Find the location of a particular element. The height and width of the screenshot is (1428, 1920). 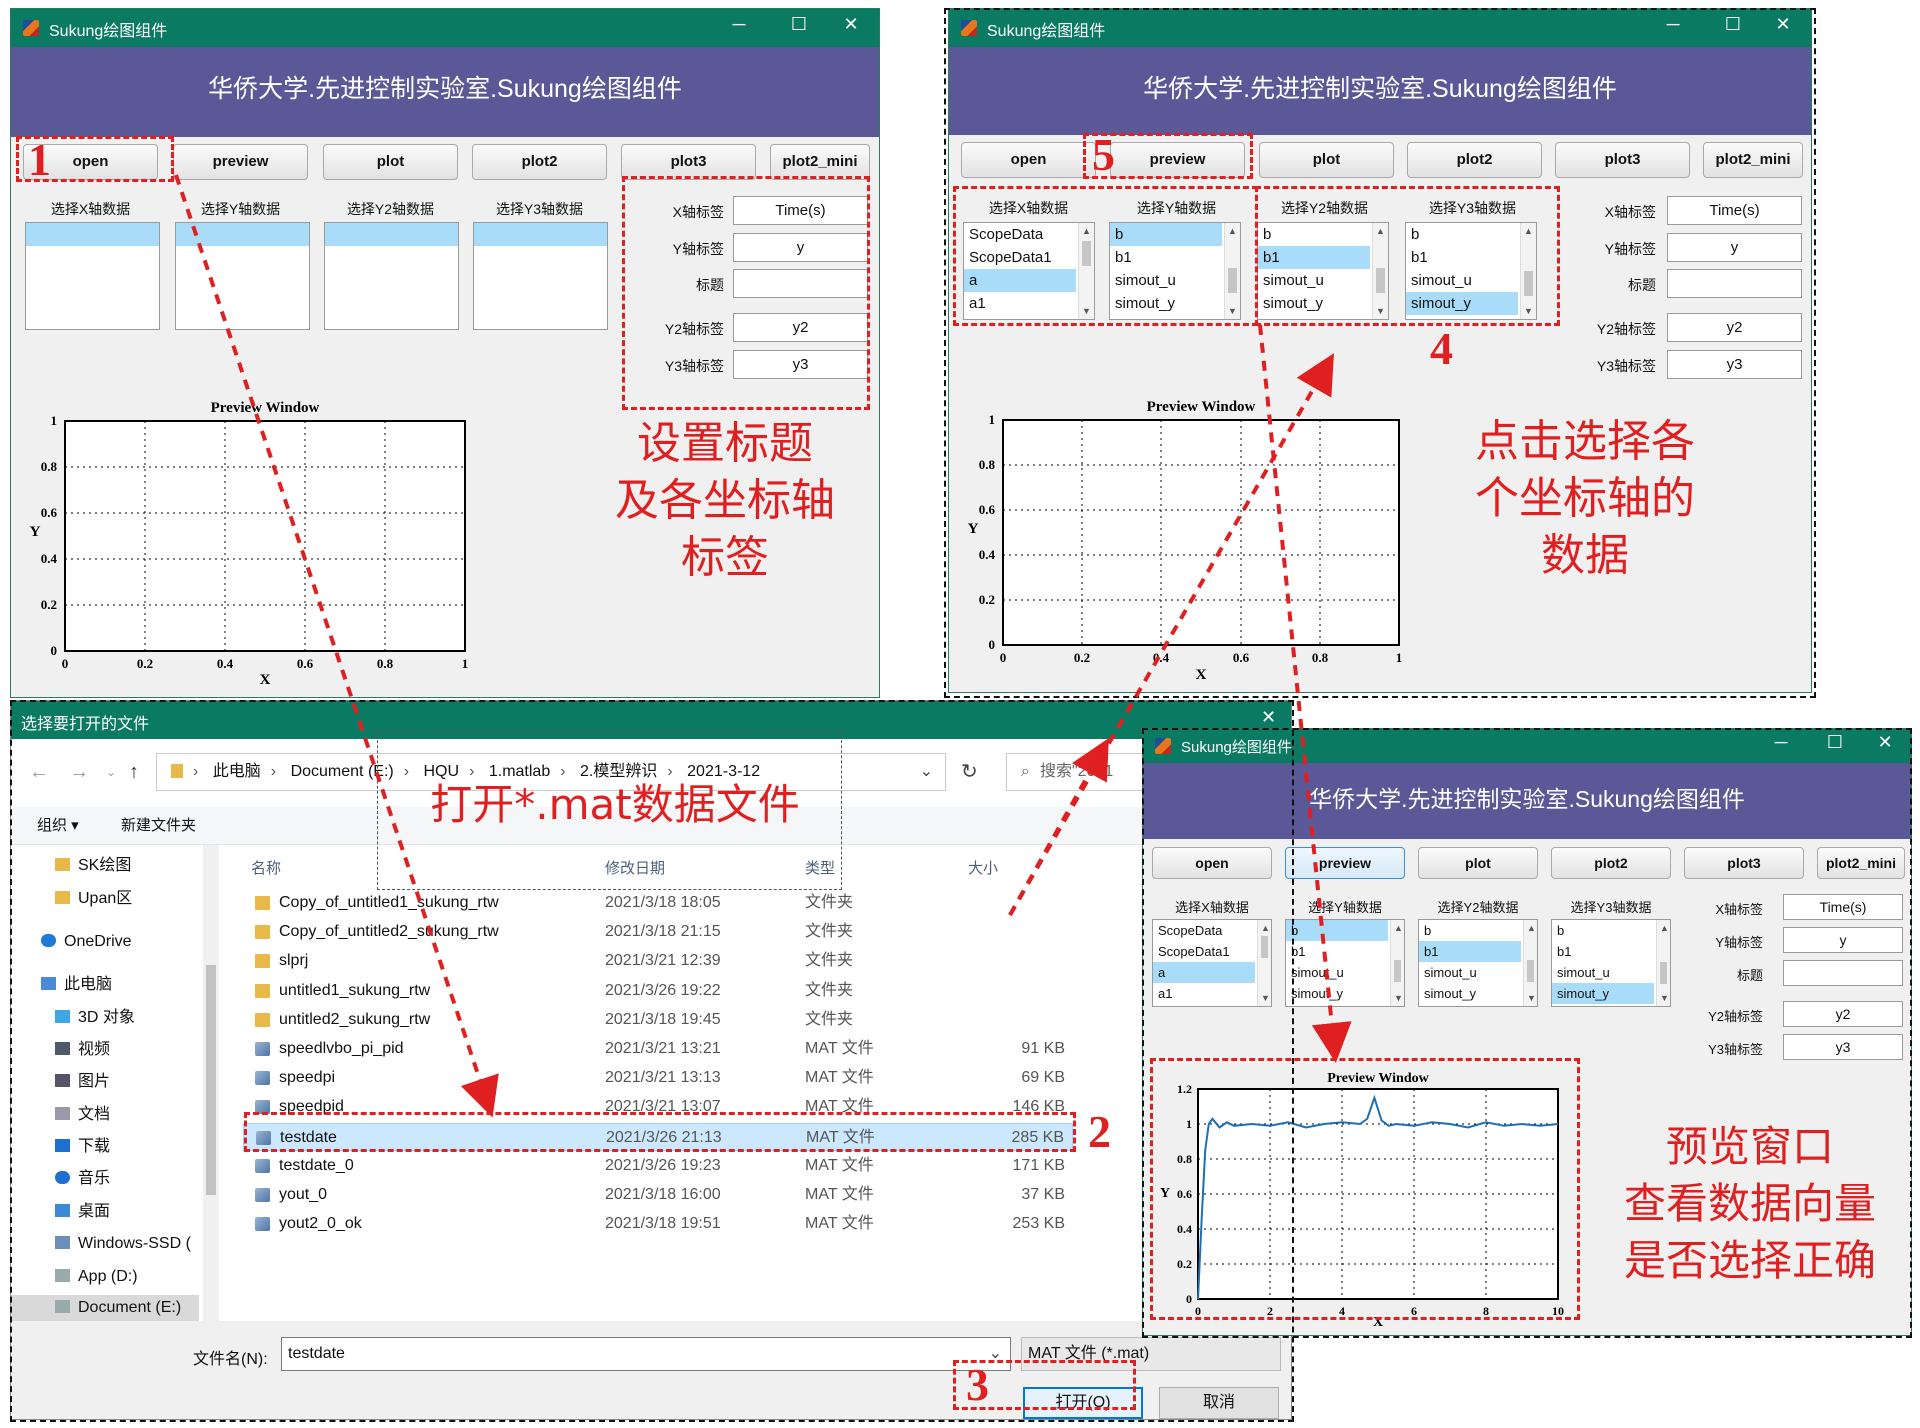

x-data-list is located at coordinates (92, 276).